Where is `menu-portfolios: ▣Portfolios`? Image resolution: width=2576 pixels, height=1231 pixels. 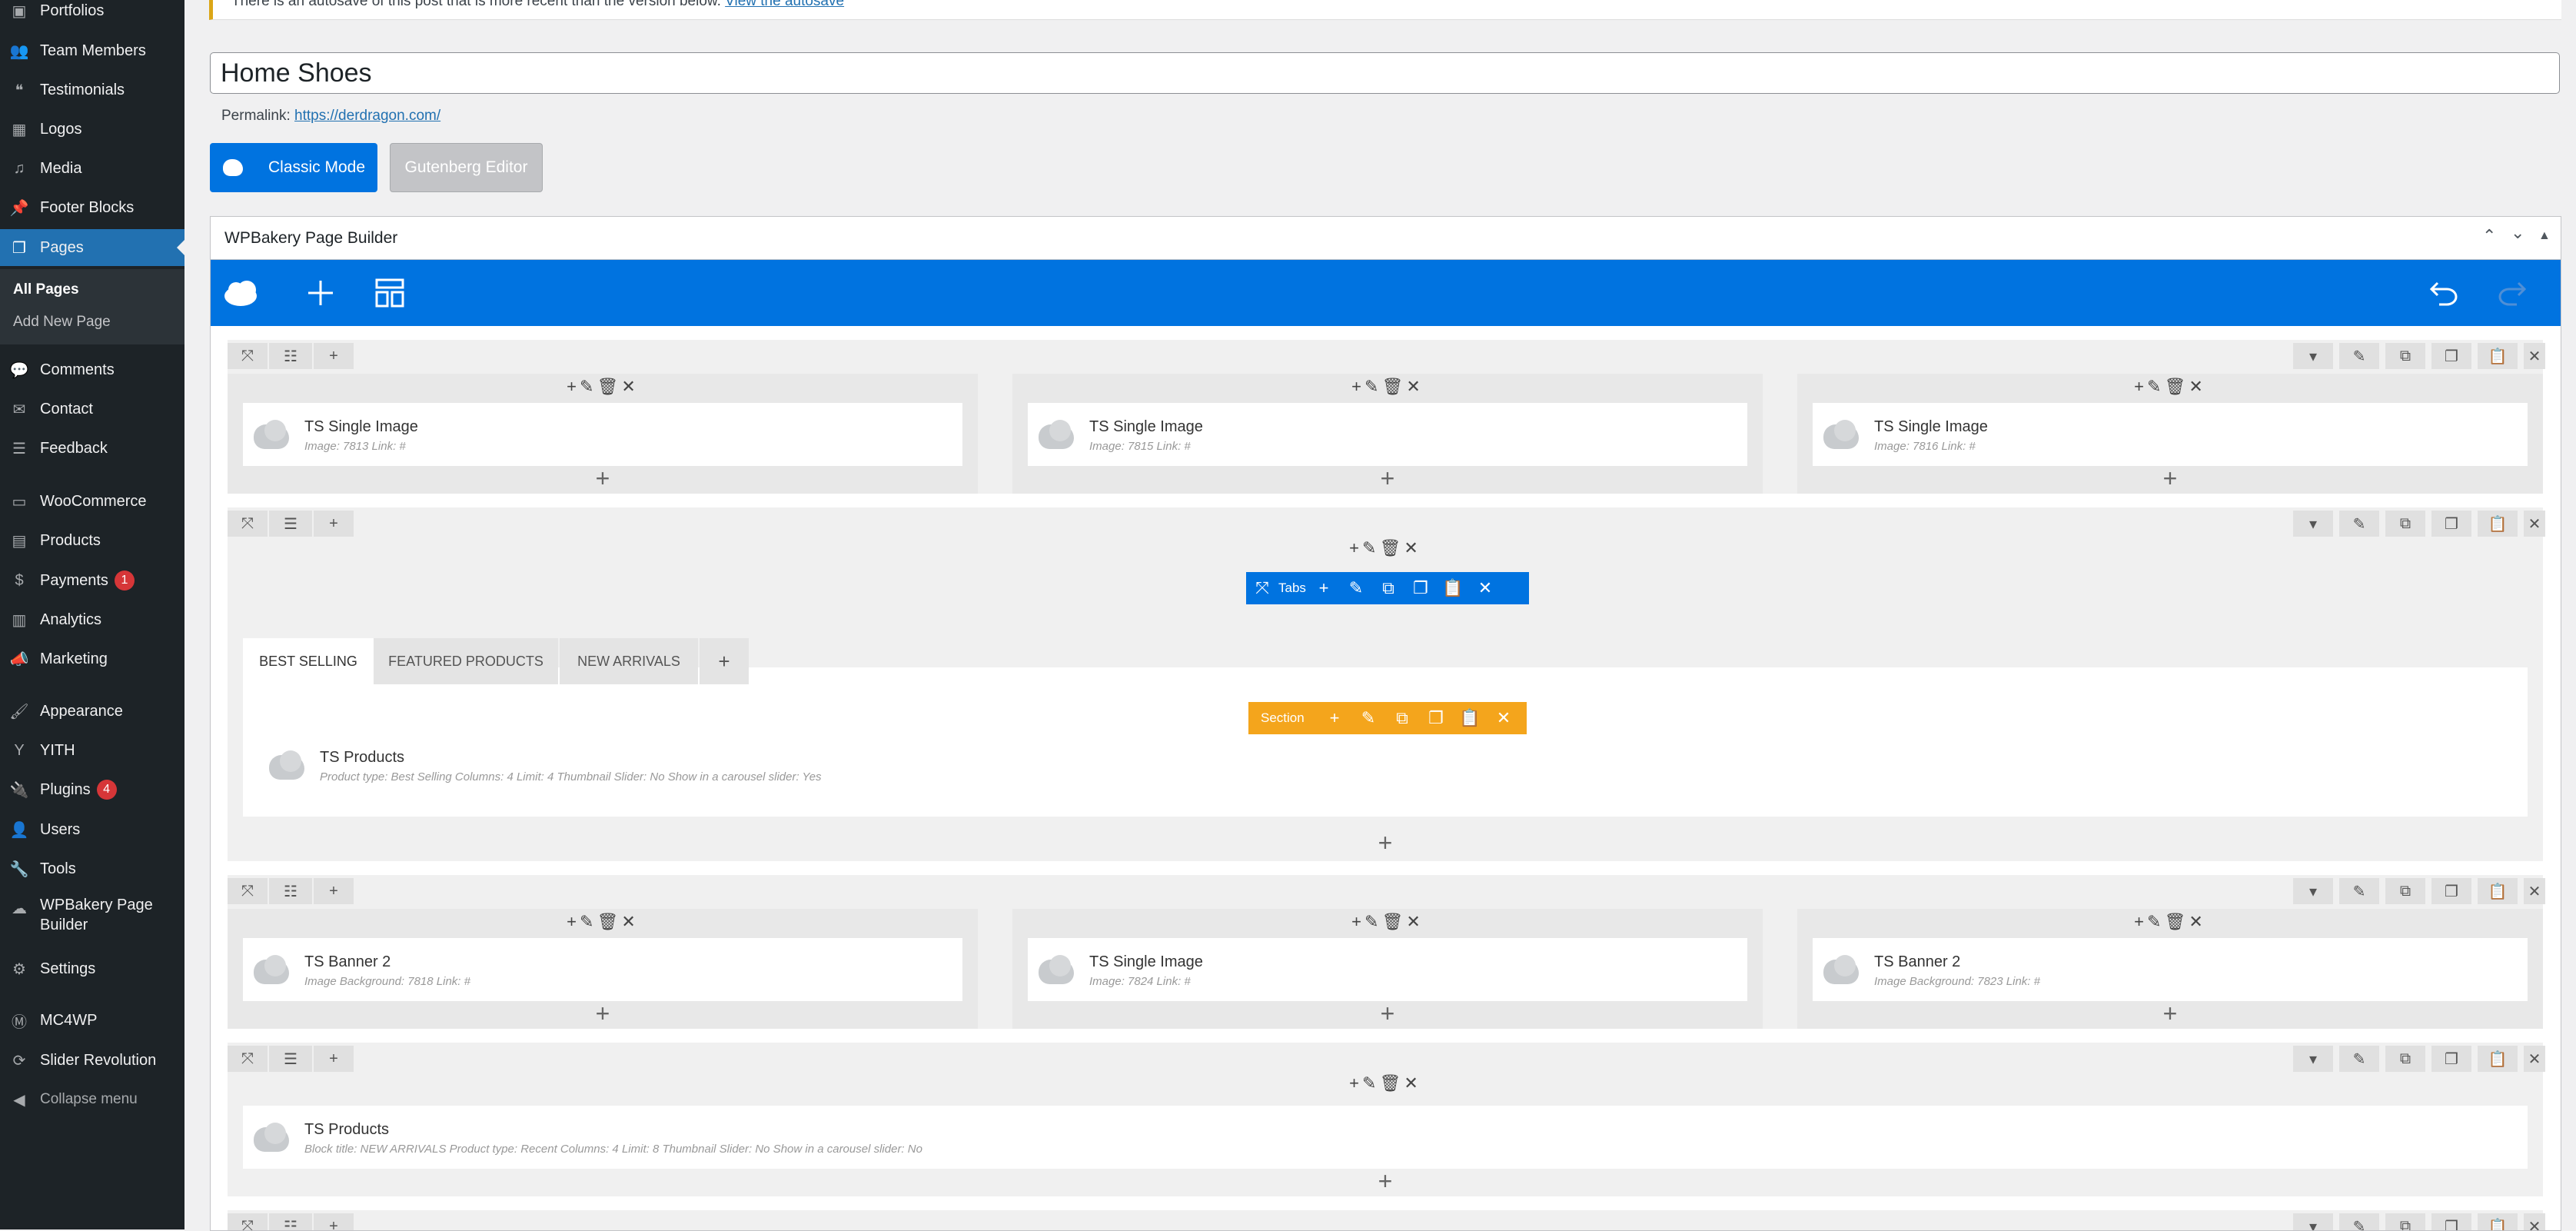
menu-portfolios: ▣Portfolios is located at coordinates (92, 14).